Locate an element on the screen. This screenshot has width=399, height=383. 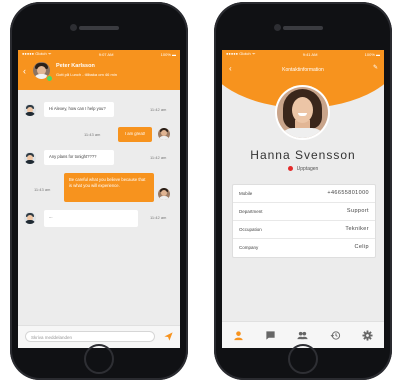
detail-row-mobile: Mobile +46655801000 is located at coordinates (304, 194).